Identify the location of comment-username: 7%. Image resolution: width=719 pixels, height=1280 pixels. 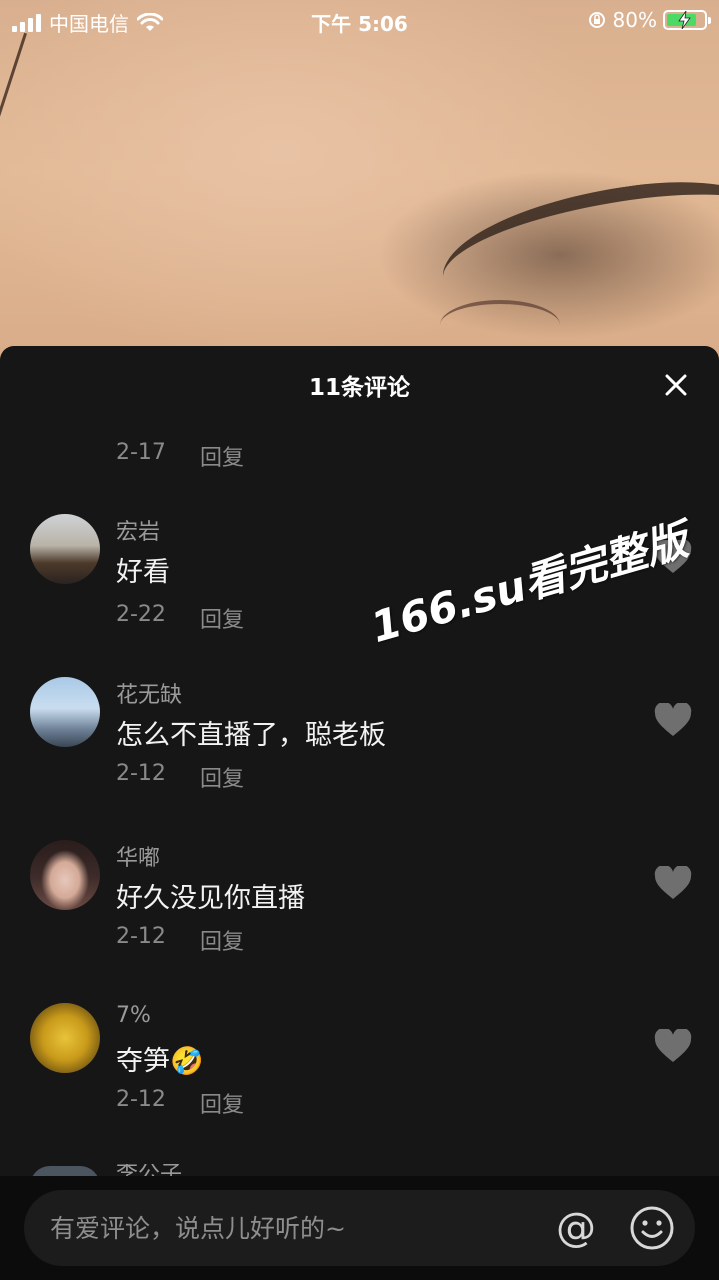
(133, 1015).